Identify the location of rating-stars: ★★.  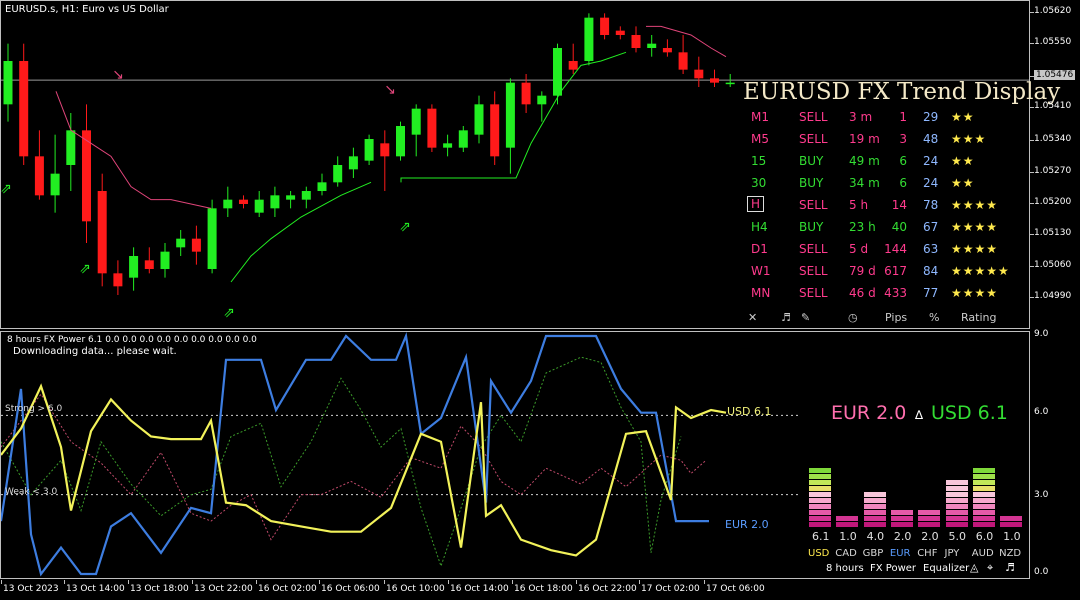
(963, 161).